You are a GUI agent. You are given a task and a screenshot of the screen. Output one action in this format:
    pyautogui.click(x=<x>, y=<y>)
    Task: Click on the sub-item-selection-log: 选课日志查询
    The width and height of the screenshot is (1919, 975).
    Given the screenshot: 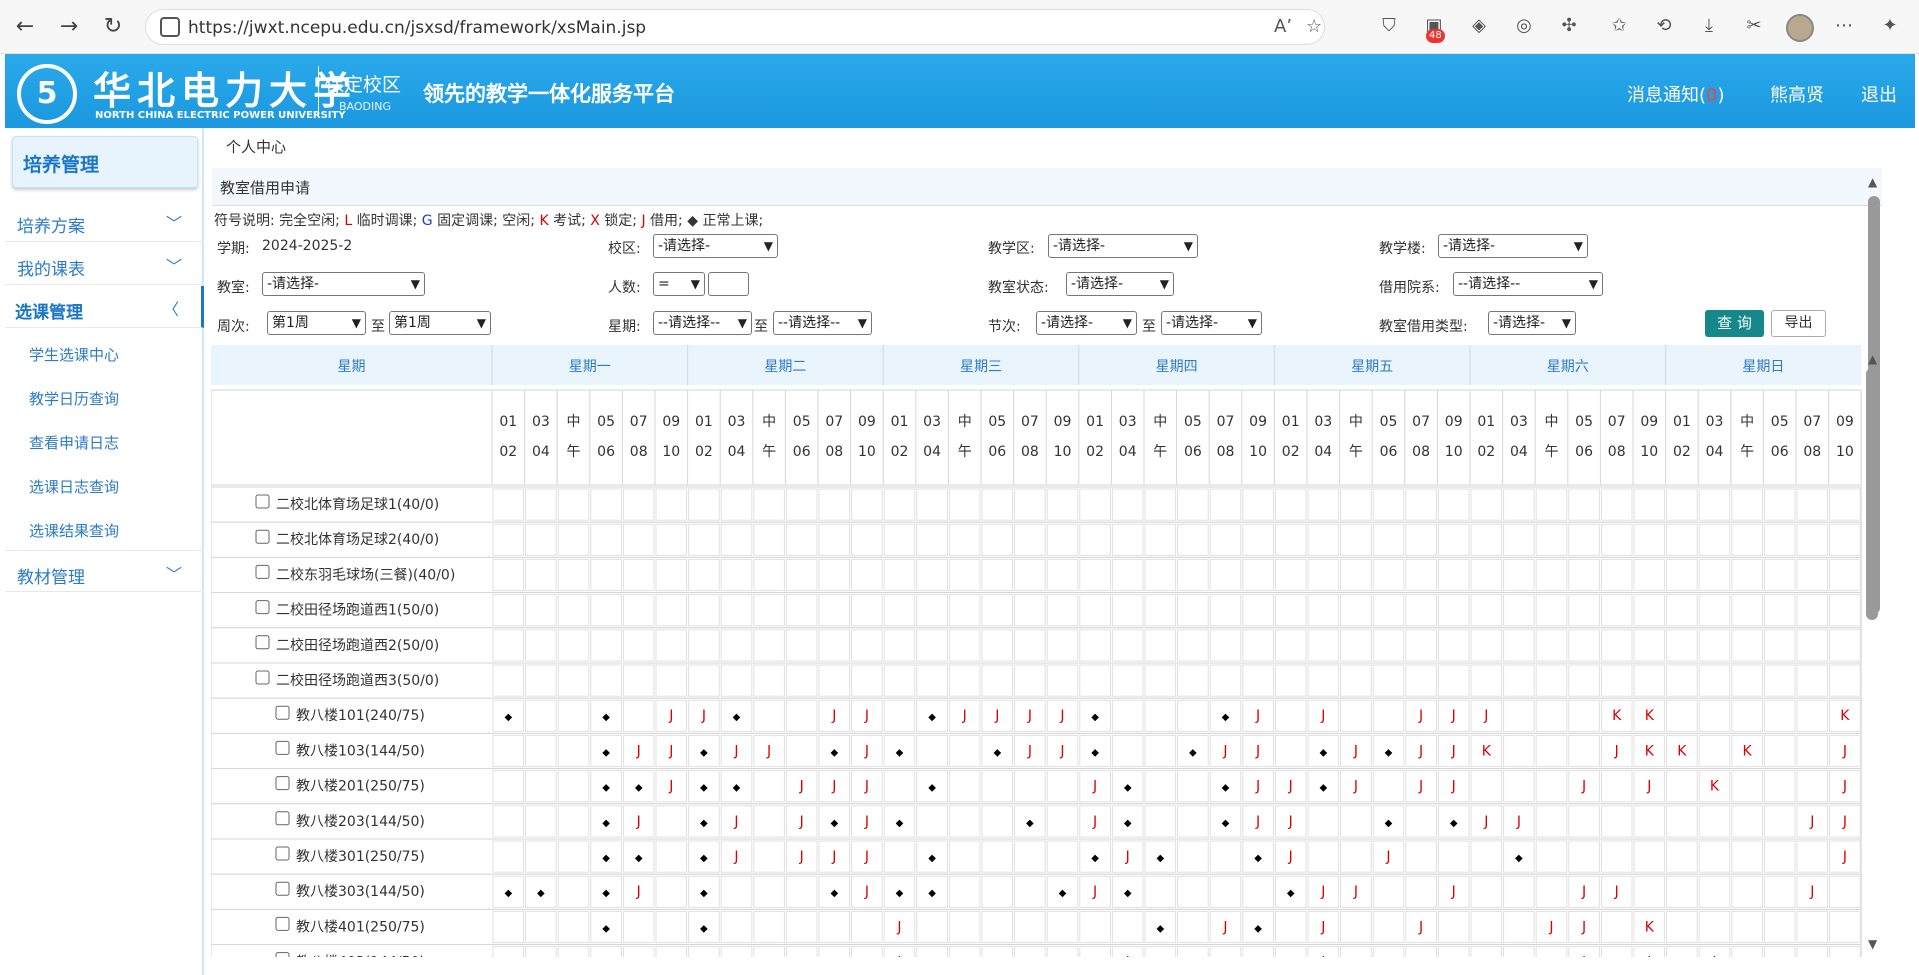 What is the action you would take?
    pyautogui.click(x=74, y=486)
    